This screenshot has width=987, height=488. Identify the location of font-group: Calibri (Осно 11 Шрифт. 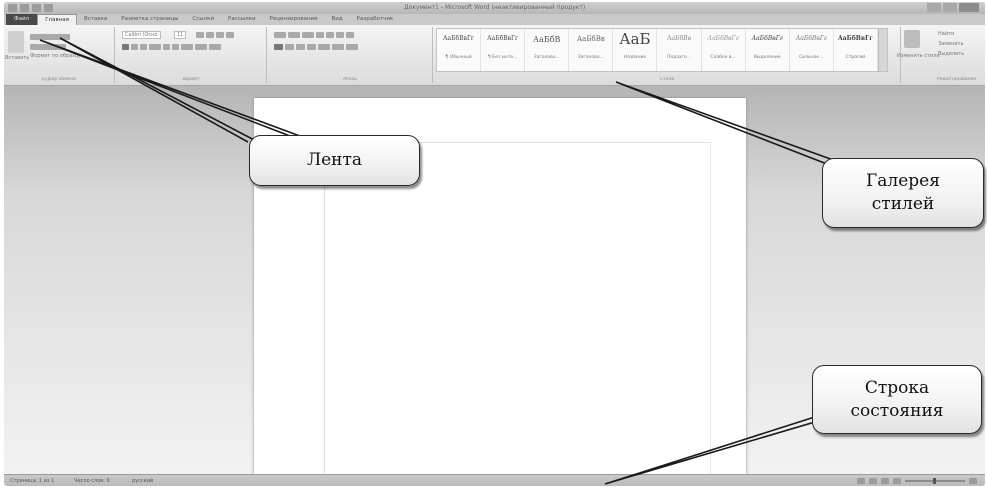
(191, 55).